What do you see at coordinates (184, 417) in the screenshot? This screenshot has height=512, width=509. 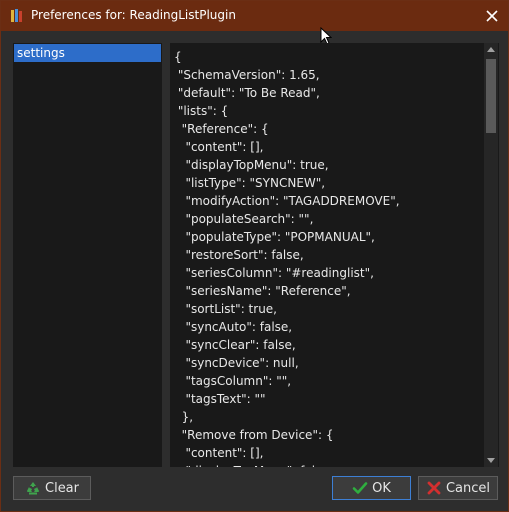 I see `code-line: },` at bounding box center [184, 417].